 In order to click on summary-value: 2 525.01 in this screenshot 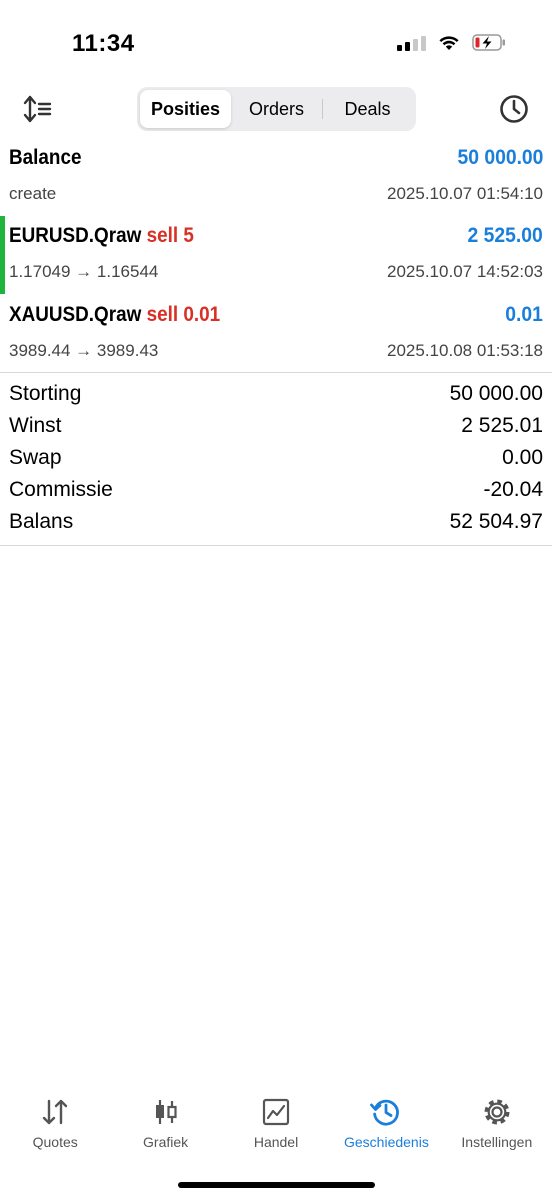, I will do `click(502, 425)`.